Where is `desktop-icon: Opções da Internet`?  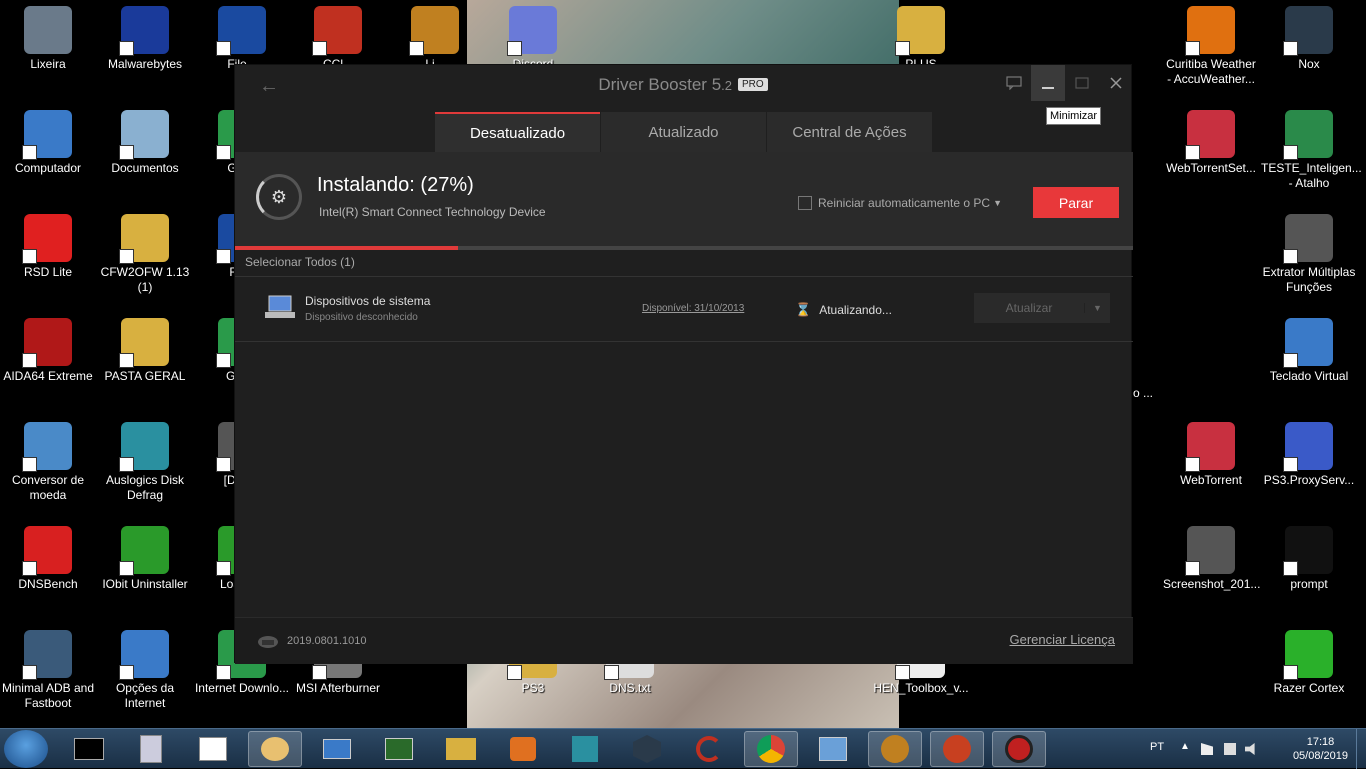
desktop-icon: Opções da Internet is located at coordinates (145, 667).